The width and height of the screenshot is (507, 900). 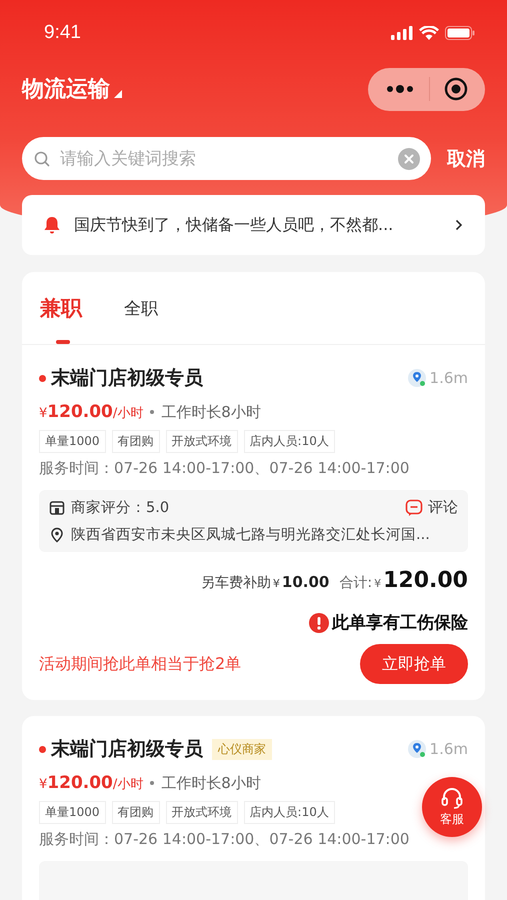 What do you see at coordinates (52, 225) in the screenshot?
I see `bell-icon` at bounding box center [52, 225].